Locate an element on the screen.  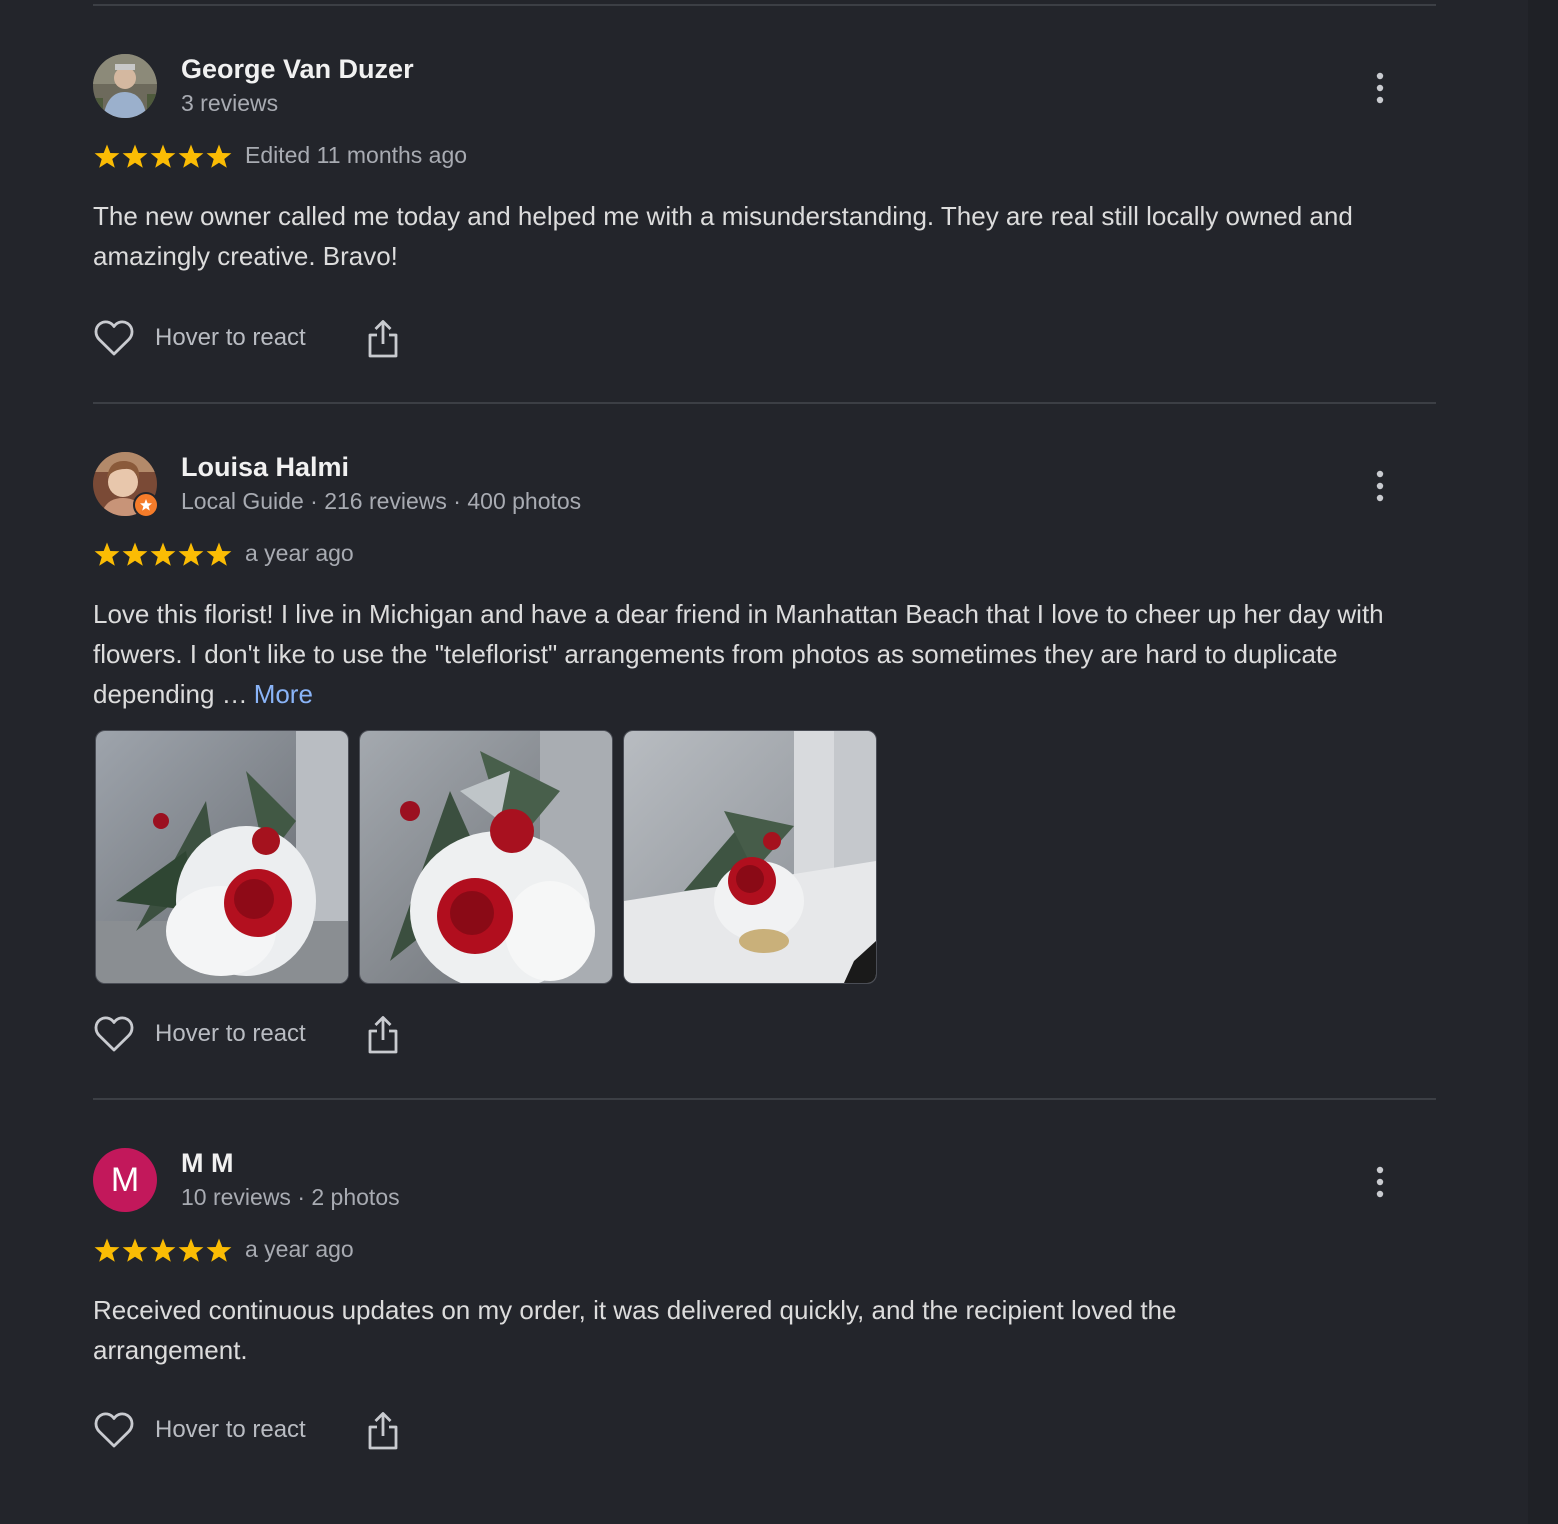
reviewer-meta: Local Guide · 216 reviews · 400 photos is located at coordinates (381, 501).